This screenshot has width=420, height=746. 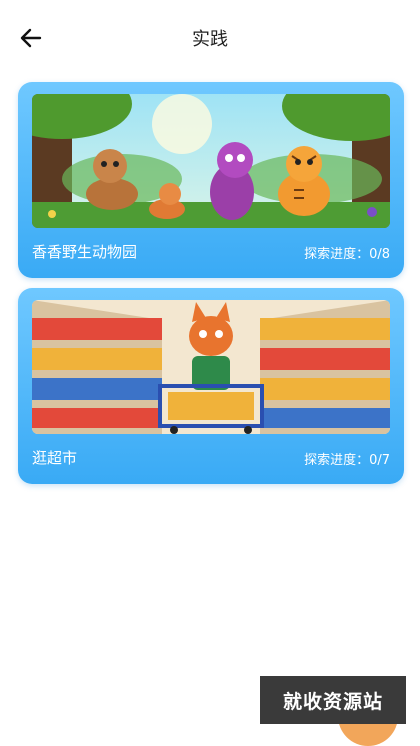 I want to click on explore-progress: 探索进度：0/7, so click(x=347, y=460).